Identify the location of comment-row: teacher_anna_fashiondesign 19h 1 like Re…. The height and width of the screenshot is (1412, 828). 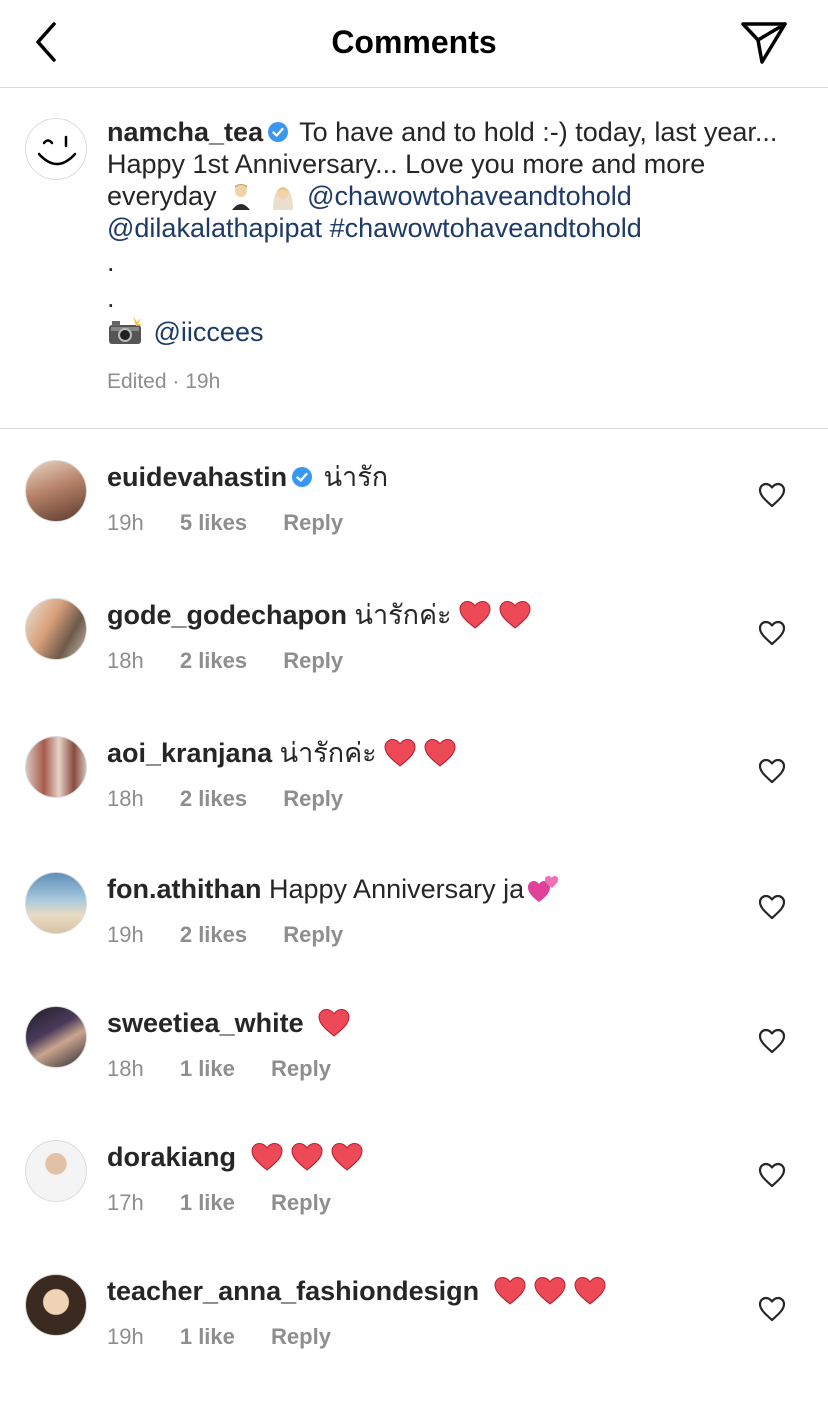
(414, 1343).